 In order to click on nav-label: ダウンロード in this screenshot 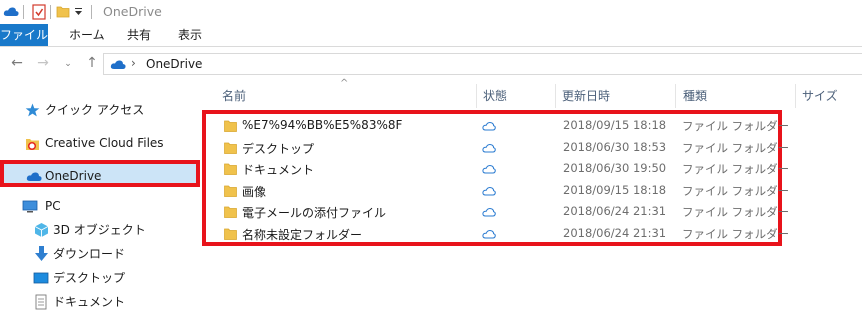, I will do `click(89, 254)`.